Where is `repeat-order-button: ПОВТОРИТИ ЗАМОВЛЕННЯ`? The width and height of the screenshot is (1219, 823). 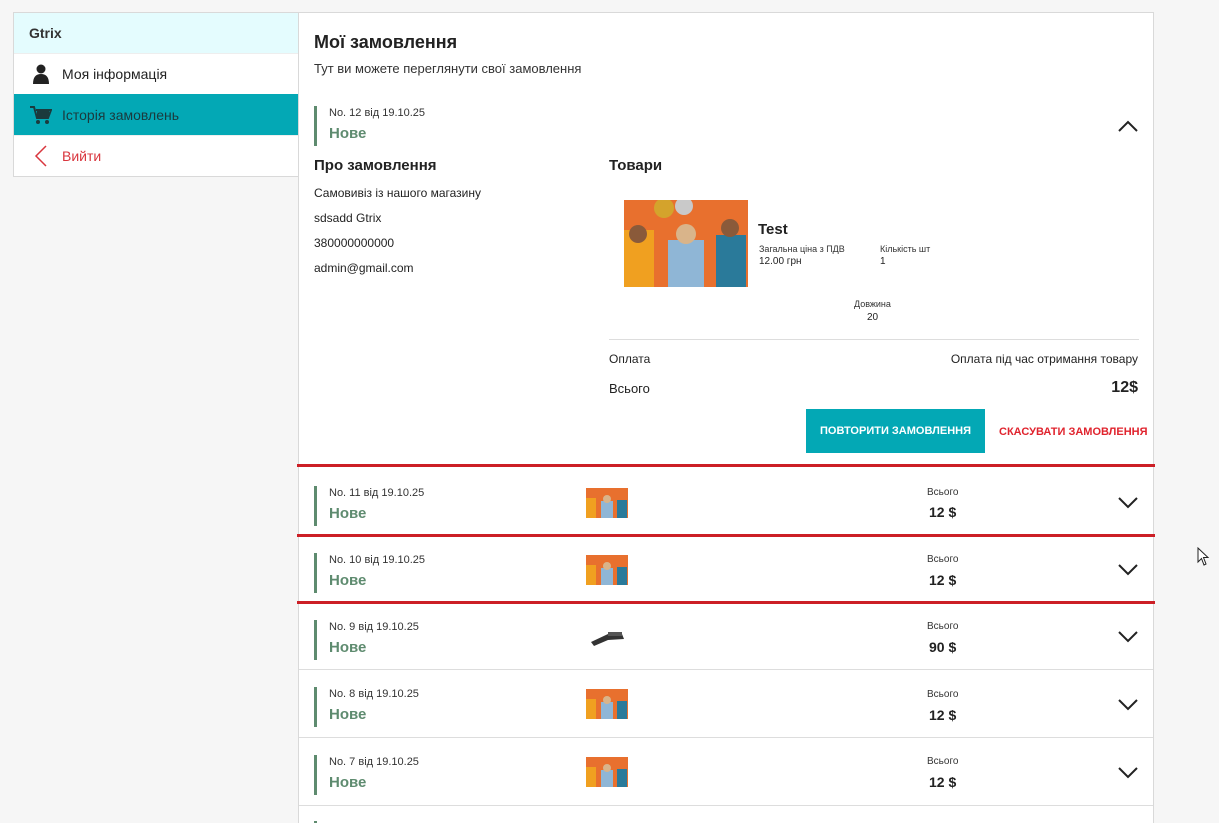
repeat-order-button: ПОВТОРИТИ ЗАМОВЛЕННЯ is located at coordinates (895, 431).